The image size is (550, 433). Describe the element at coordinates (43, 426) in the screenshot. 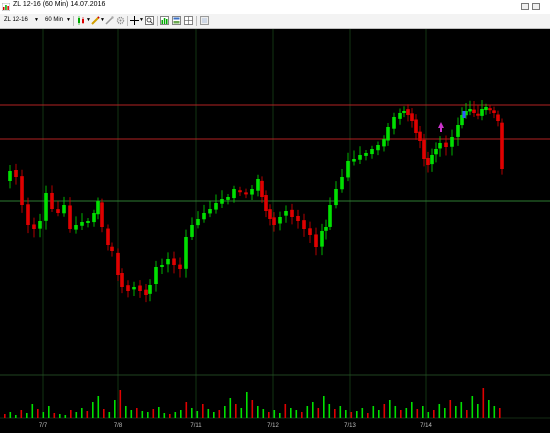

I see `date-tick-label: 7/7` at that location.